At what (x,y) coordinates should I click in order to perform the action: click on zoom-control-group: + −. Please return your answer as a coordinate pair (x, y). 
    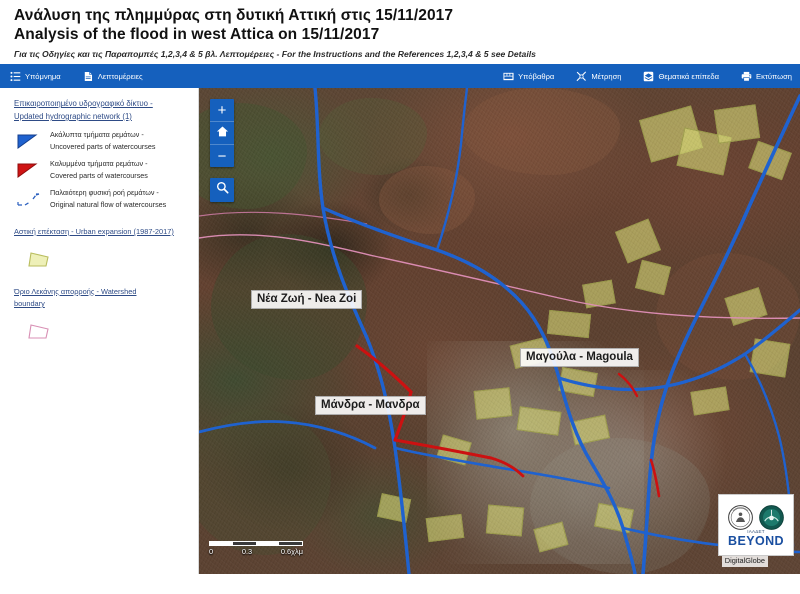
    Looking at the image, I should click on (222, 133).